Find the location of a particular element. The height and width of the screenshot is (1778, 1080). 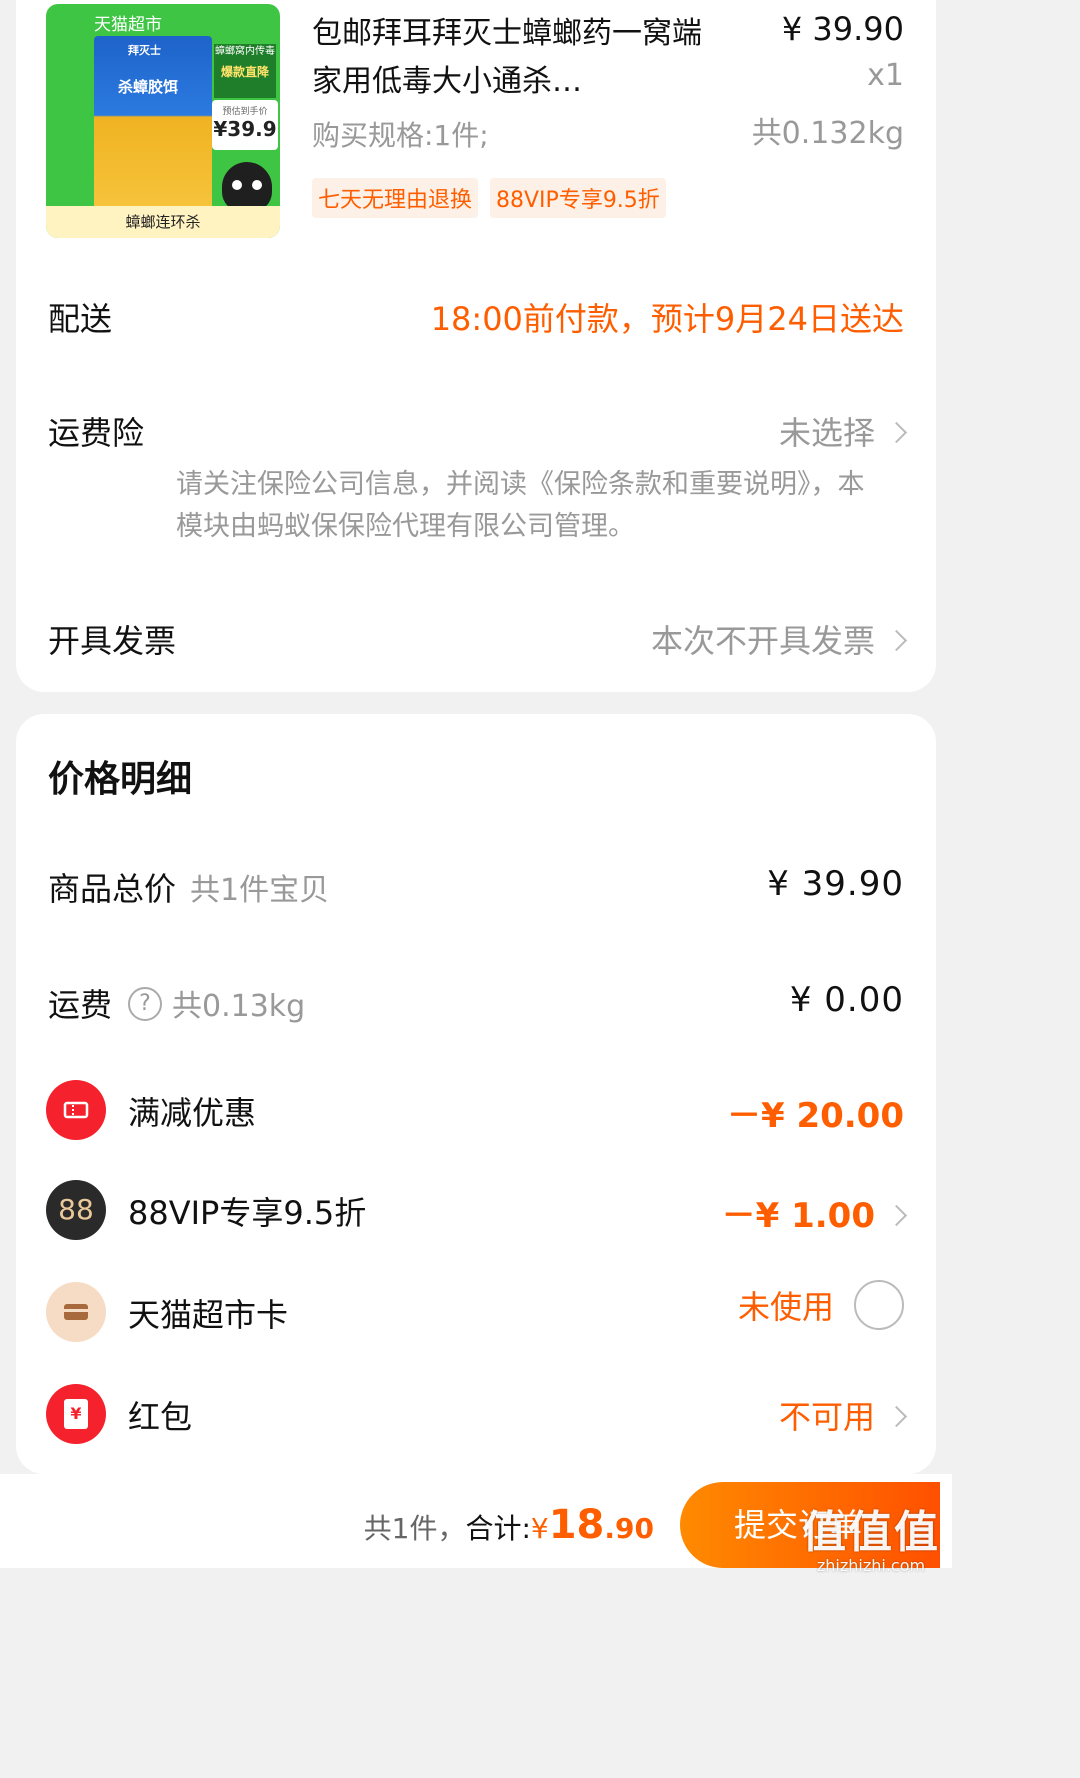

red-packet-glyph: ¥ is located at coordinates (76, 1414).